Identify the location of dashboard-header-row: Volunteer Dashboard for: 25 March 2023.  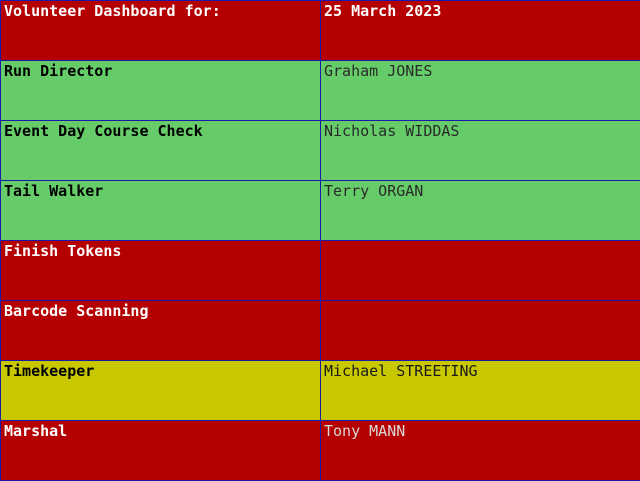
(320, 31).